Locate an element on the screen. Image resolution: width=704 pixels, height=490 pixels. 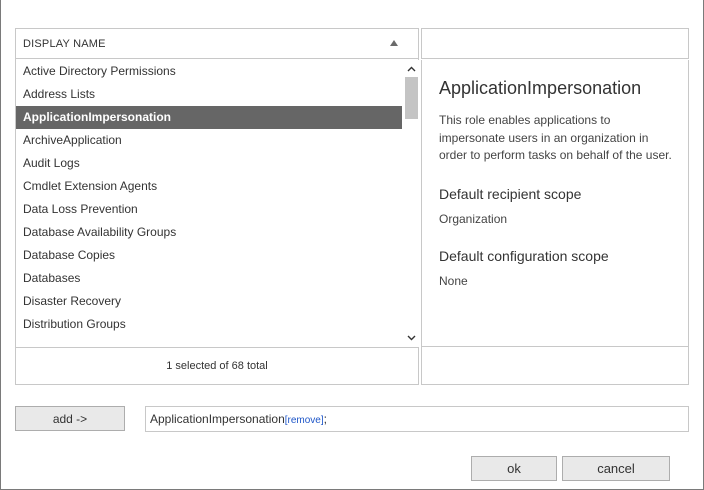
recipient-scope-value: Organization is located at coordinates (473, 218).